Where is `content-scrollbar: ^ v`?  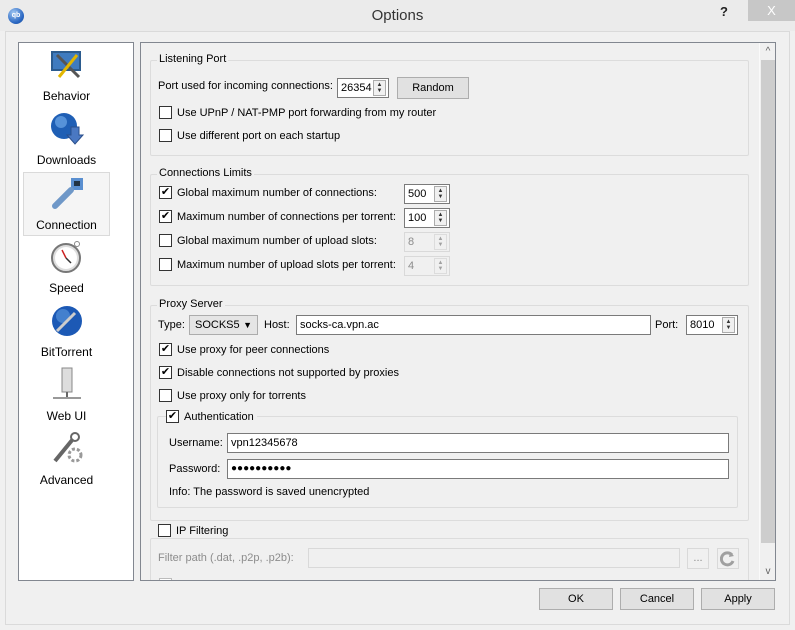
content-scrollbar: ^ v is located at coordinates (767, 311).